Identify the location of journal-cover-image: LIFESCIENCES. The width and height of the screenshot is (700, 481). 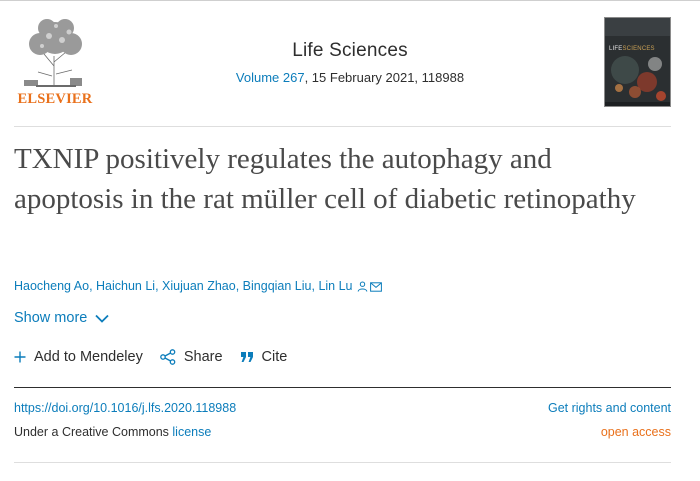
(637, 62).